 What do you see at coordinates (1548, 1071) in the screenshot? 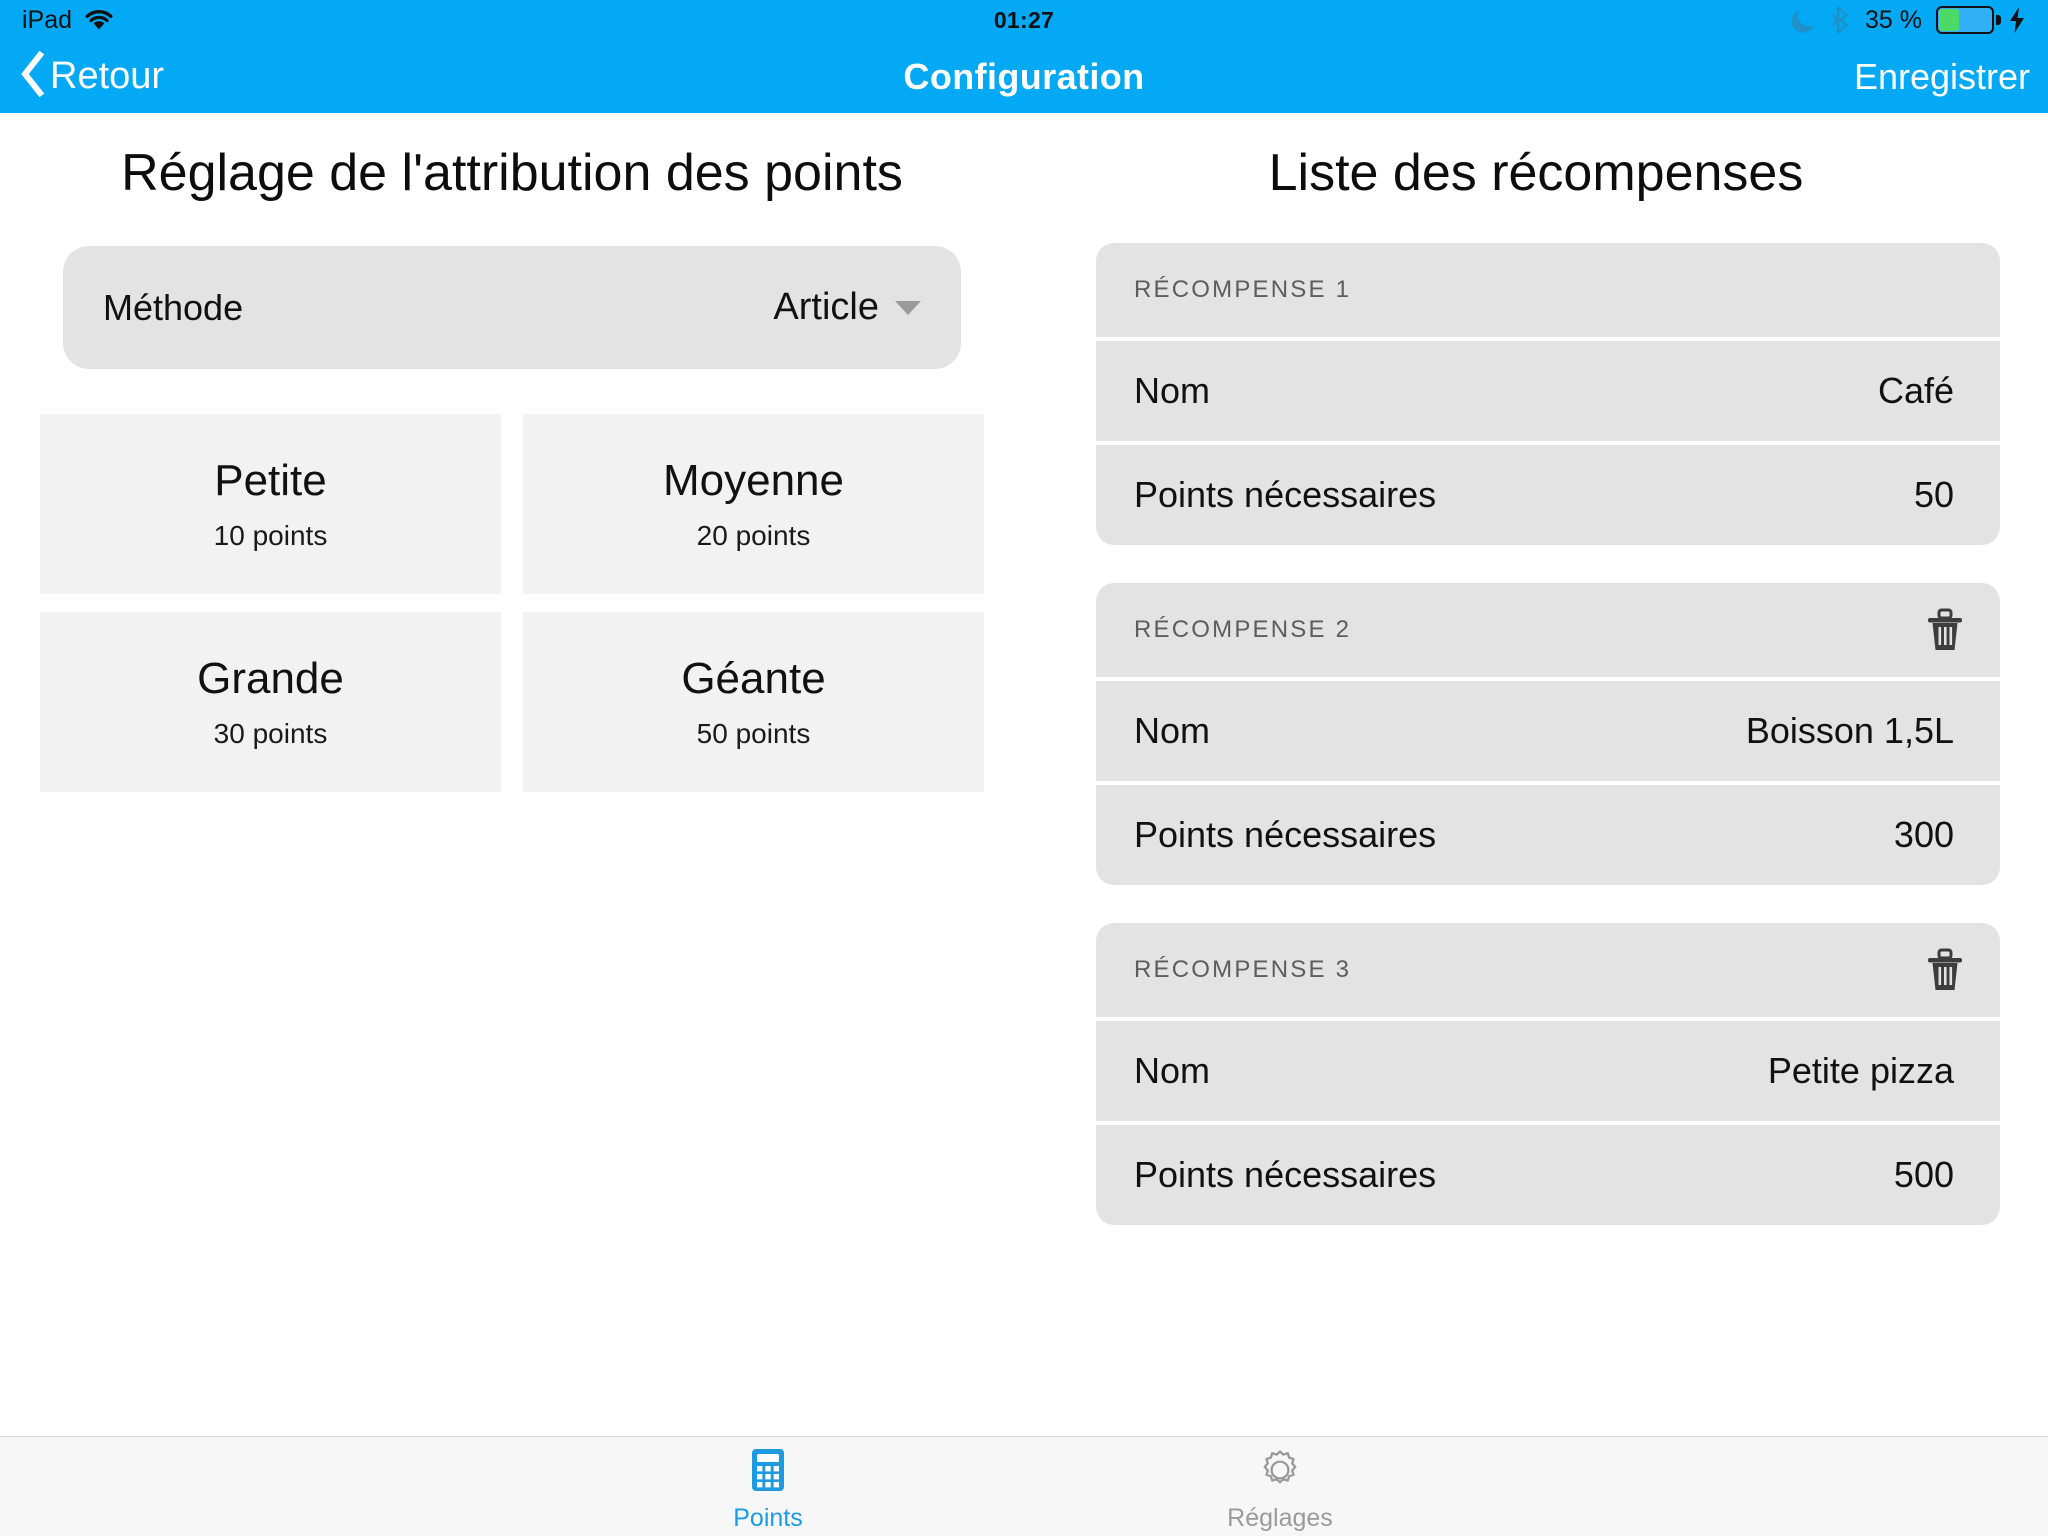
I see `reward-name-row: Nom Petite pizza` at bounding box center [1548, 1071].